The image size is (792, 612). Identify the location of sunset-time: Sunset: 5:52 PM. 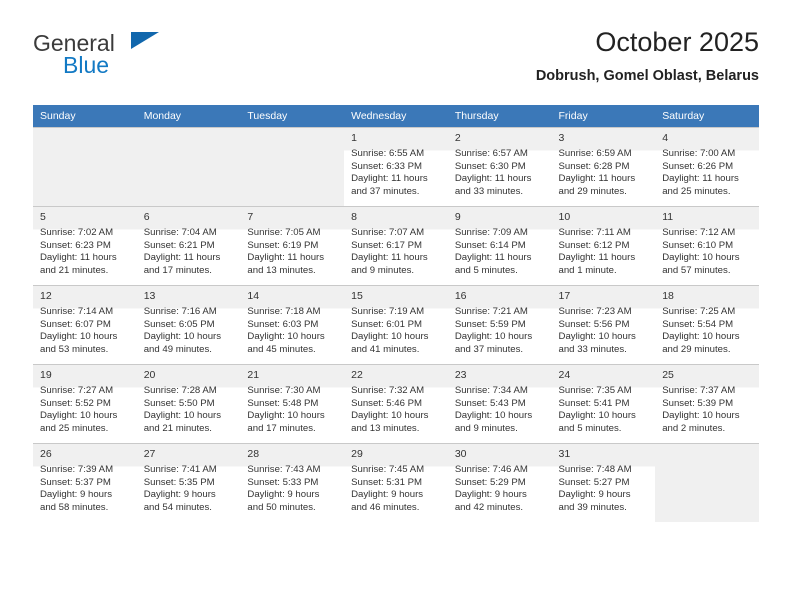
(75, 403).